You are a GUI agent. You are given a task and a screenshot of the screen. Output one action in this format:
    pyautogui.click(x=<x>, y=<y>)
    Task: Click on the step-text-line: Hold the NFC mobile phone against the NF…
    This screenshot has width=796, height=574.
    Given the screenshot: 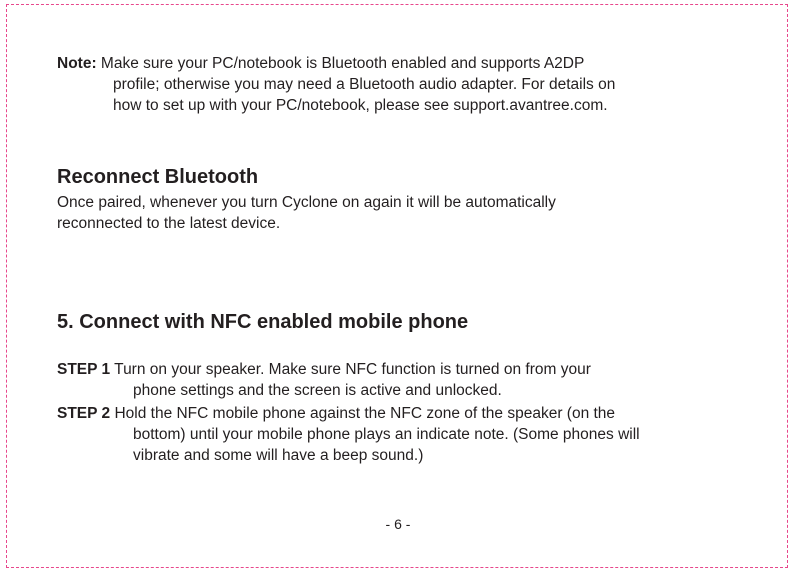 What is the action you would take?
    pyautogui.click(x=365, y=413)
    